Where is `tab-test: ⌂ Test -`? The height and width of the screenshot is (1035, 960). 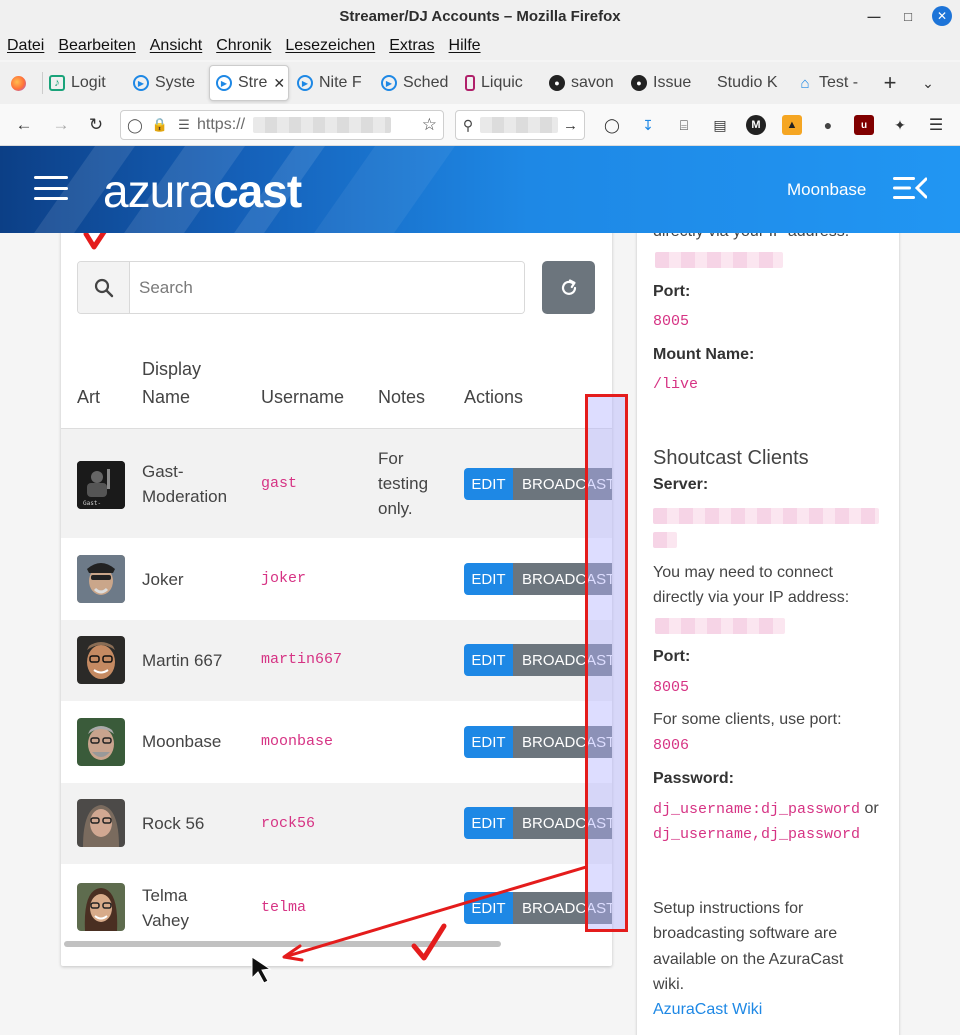
tab-test: ⌂ Test - is located at coordinates (831, 83).